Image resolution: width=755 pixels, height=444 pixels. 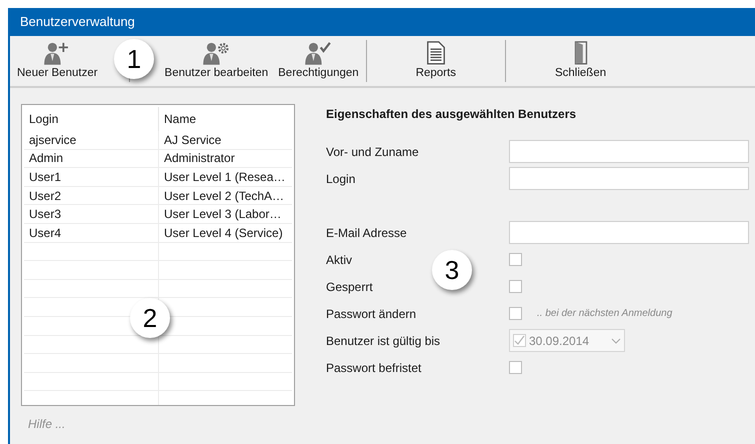 I want to click on toolbar-button: Benutzer bearbeiten, so click(x=217, y=61).